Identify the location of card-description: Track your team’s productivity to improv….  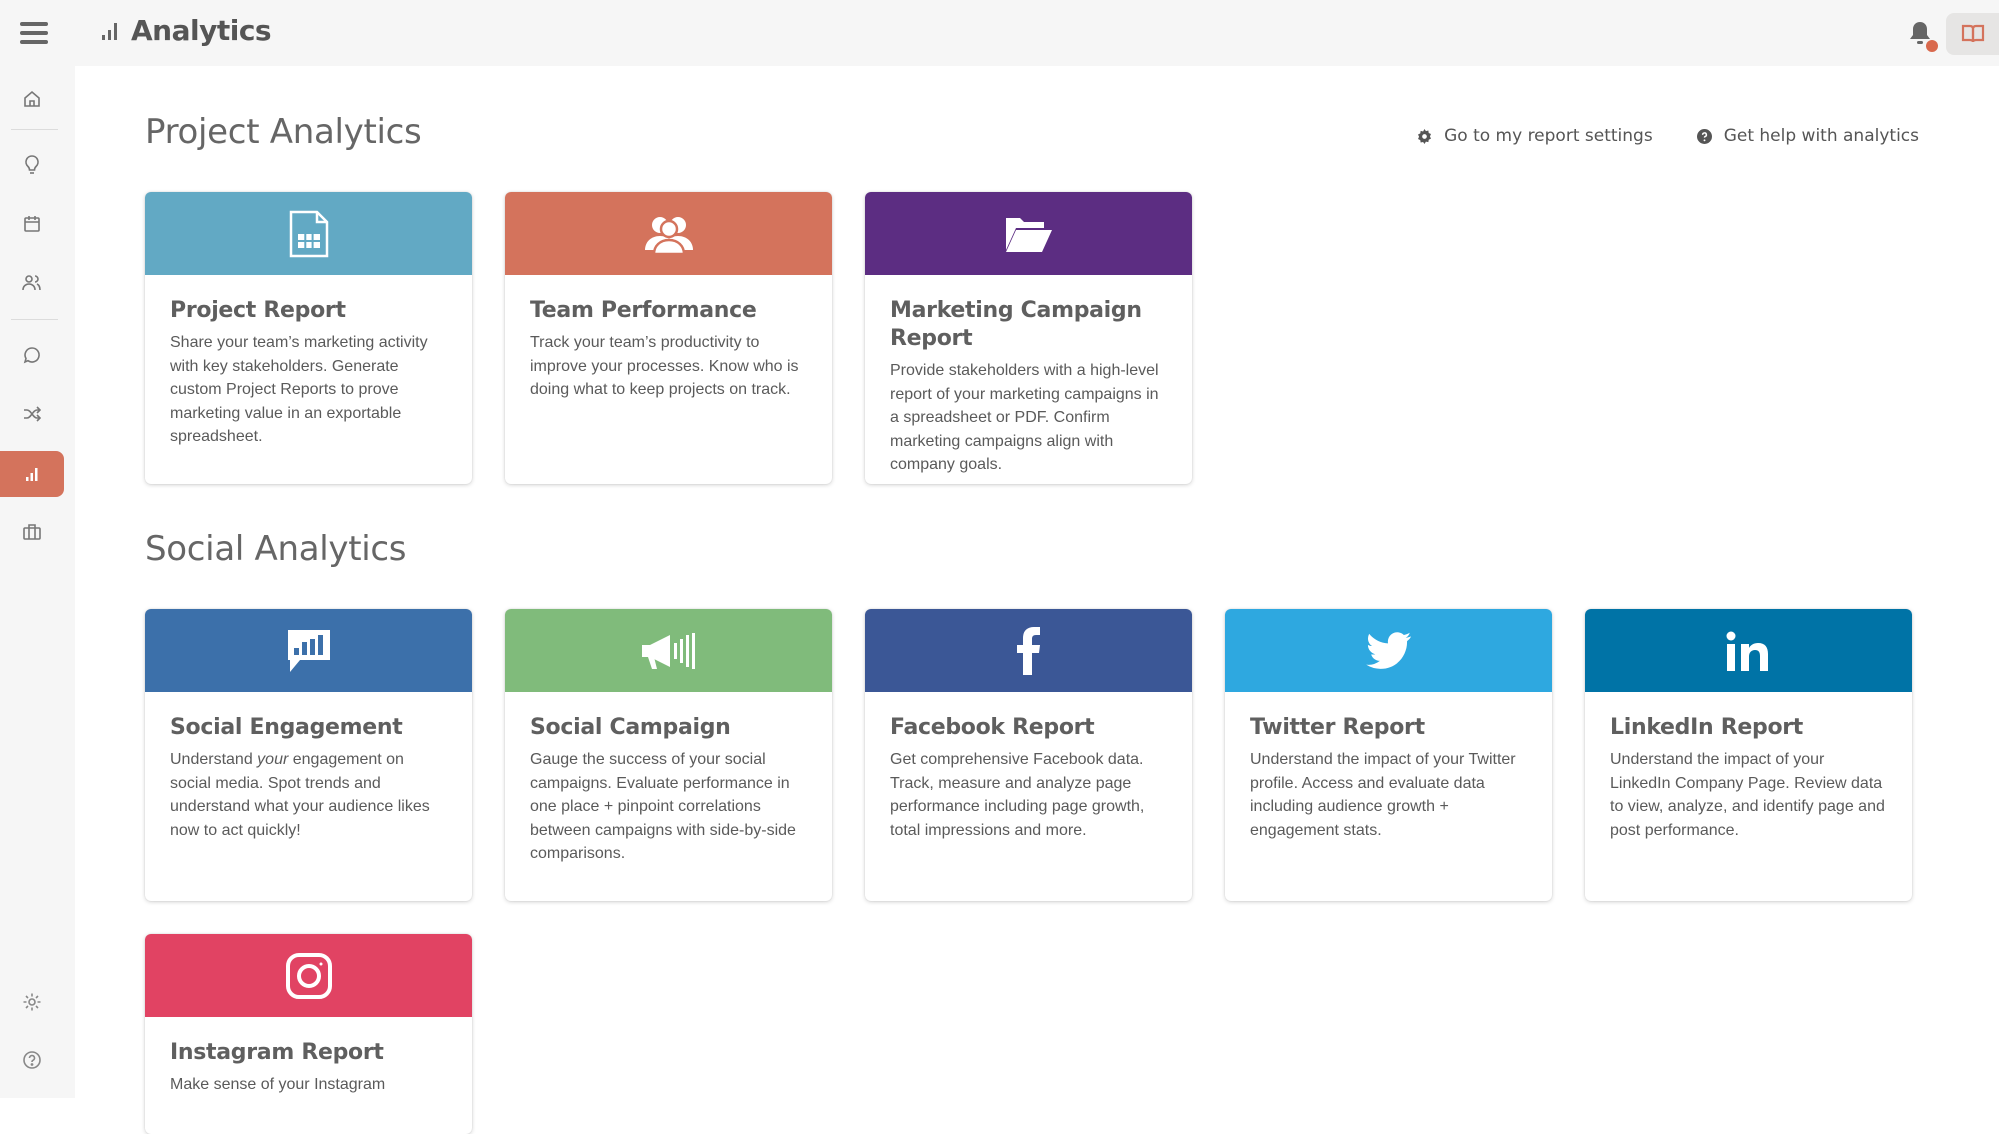
(664, 366).